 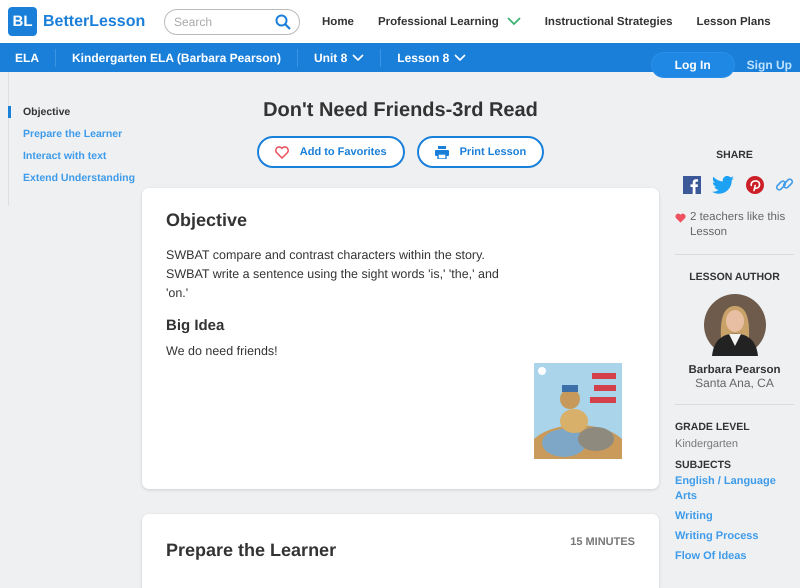 I want to click on big-idea-heading: Big Idea, so click(x=196, y=325).